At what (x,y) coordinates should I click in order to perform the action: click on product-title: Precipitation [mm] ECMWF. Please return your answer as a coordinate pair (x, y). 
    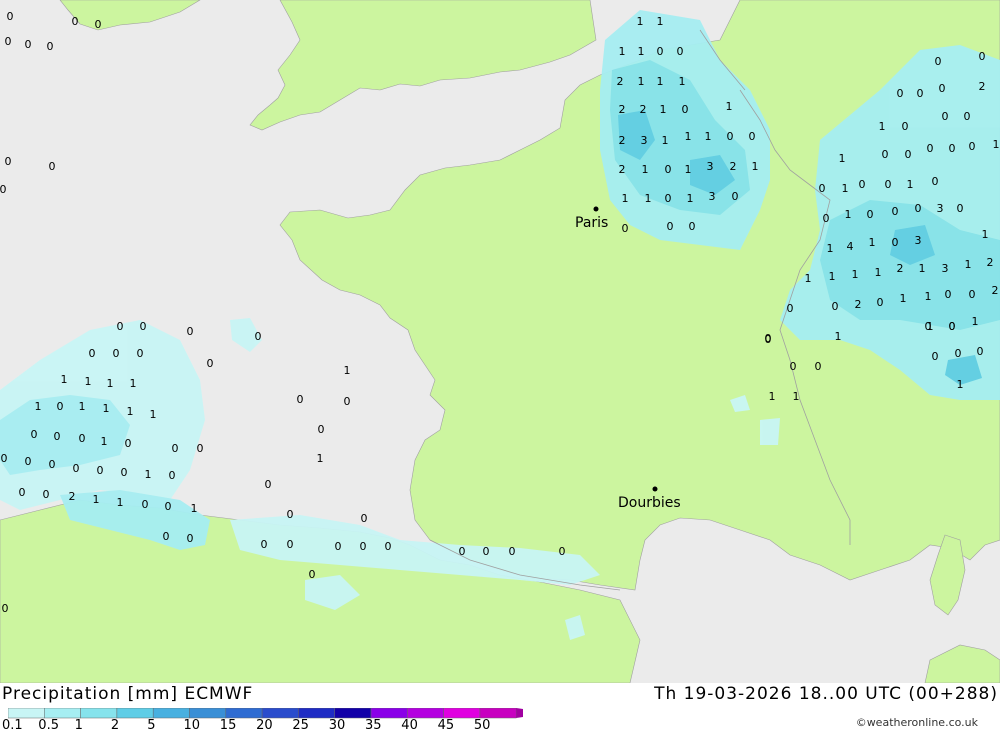
    Looking at the image, I should click on (128, 694).